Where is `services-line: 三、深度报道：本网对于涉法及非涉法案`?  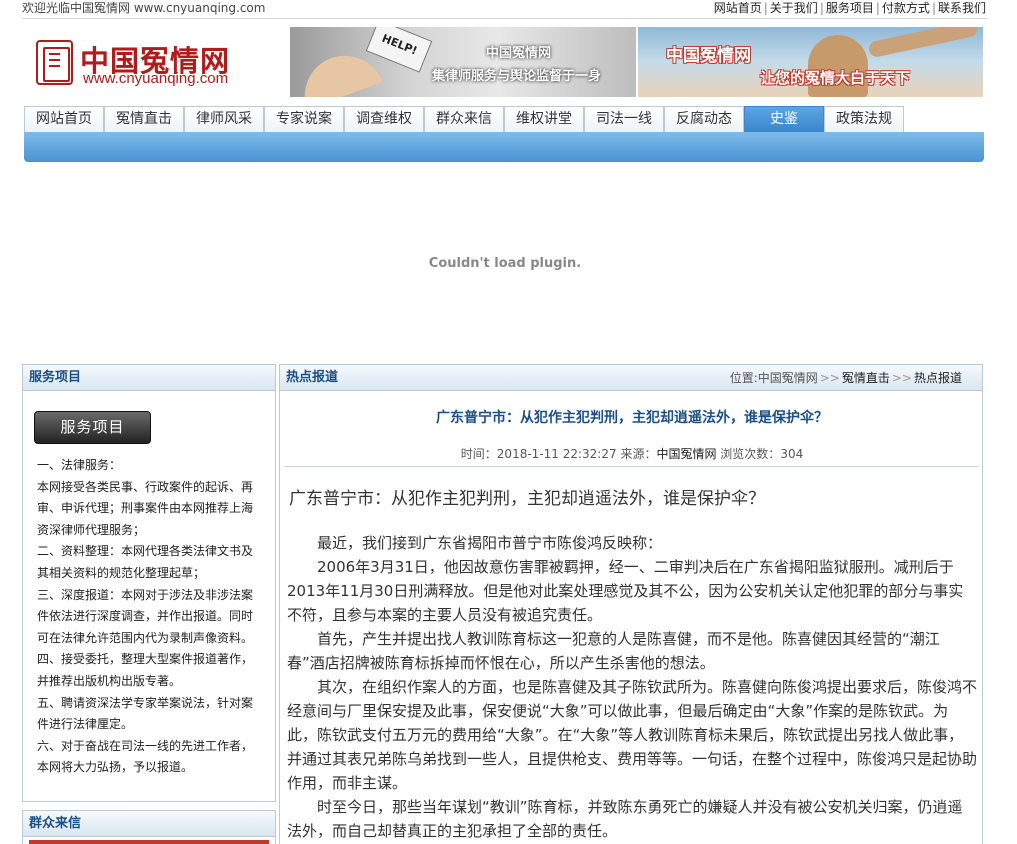 services-line: 三、深度报道：本网对于涉法及非涉法案 is located at coordinates (145, 594).